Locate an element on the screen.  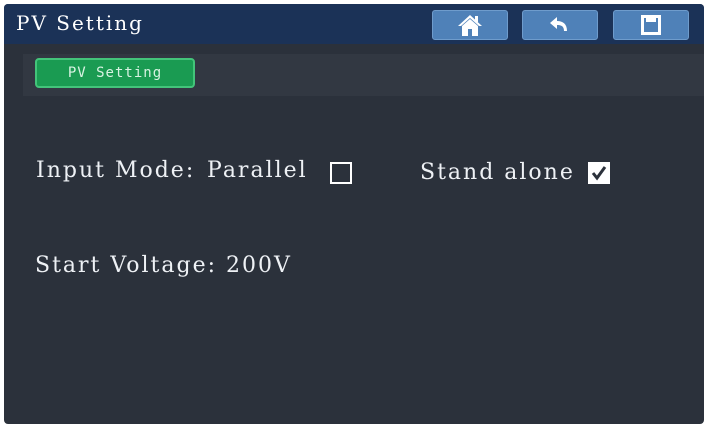
parallel-label: Parallel is located at coordinates (257, 170).